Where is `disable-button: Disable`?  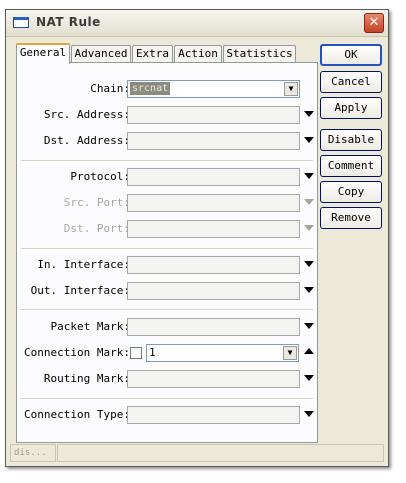 disable-button: Disable is located at coordinates (351, 140).